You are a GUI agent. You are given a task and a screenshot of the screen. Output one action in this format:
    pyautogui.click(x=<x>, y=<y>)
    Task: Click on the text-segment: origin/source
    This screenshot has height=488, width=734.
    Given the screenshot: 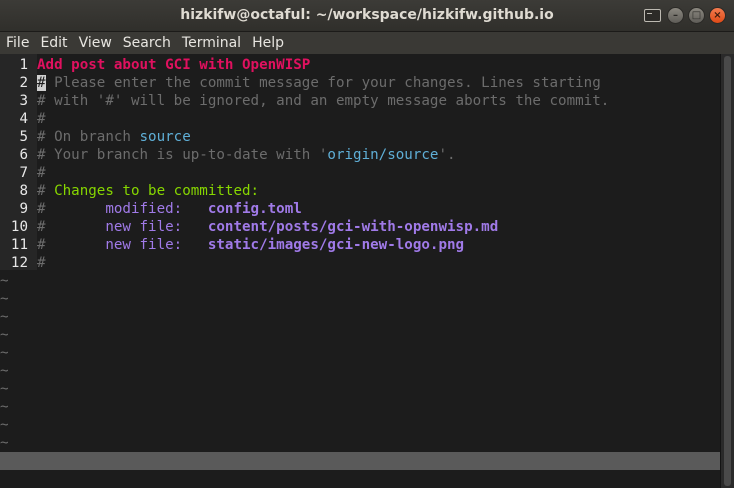 What is the action you would take?
    pyautogui.click(x=383, y=155)
    